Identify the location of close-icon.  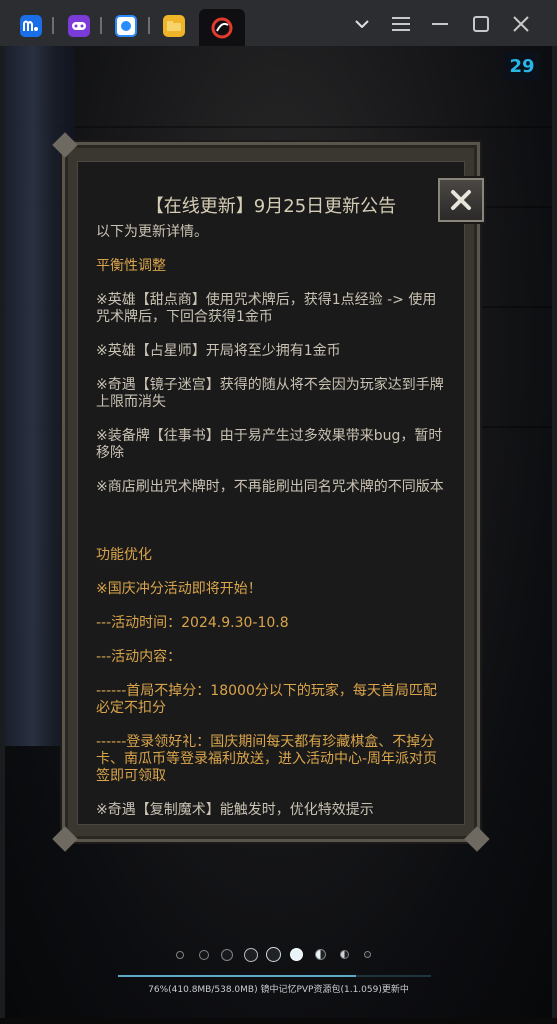
(461, 200).